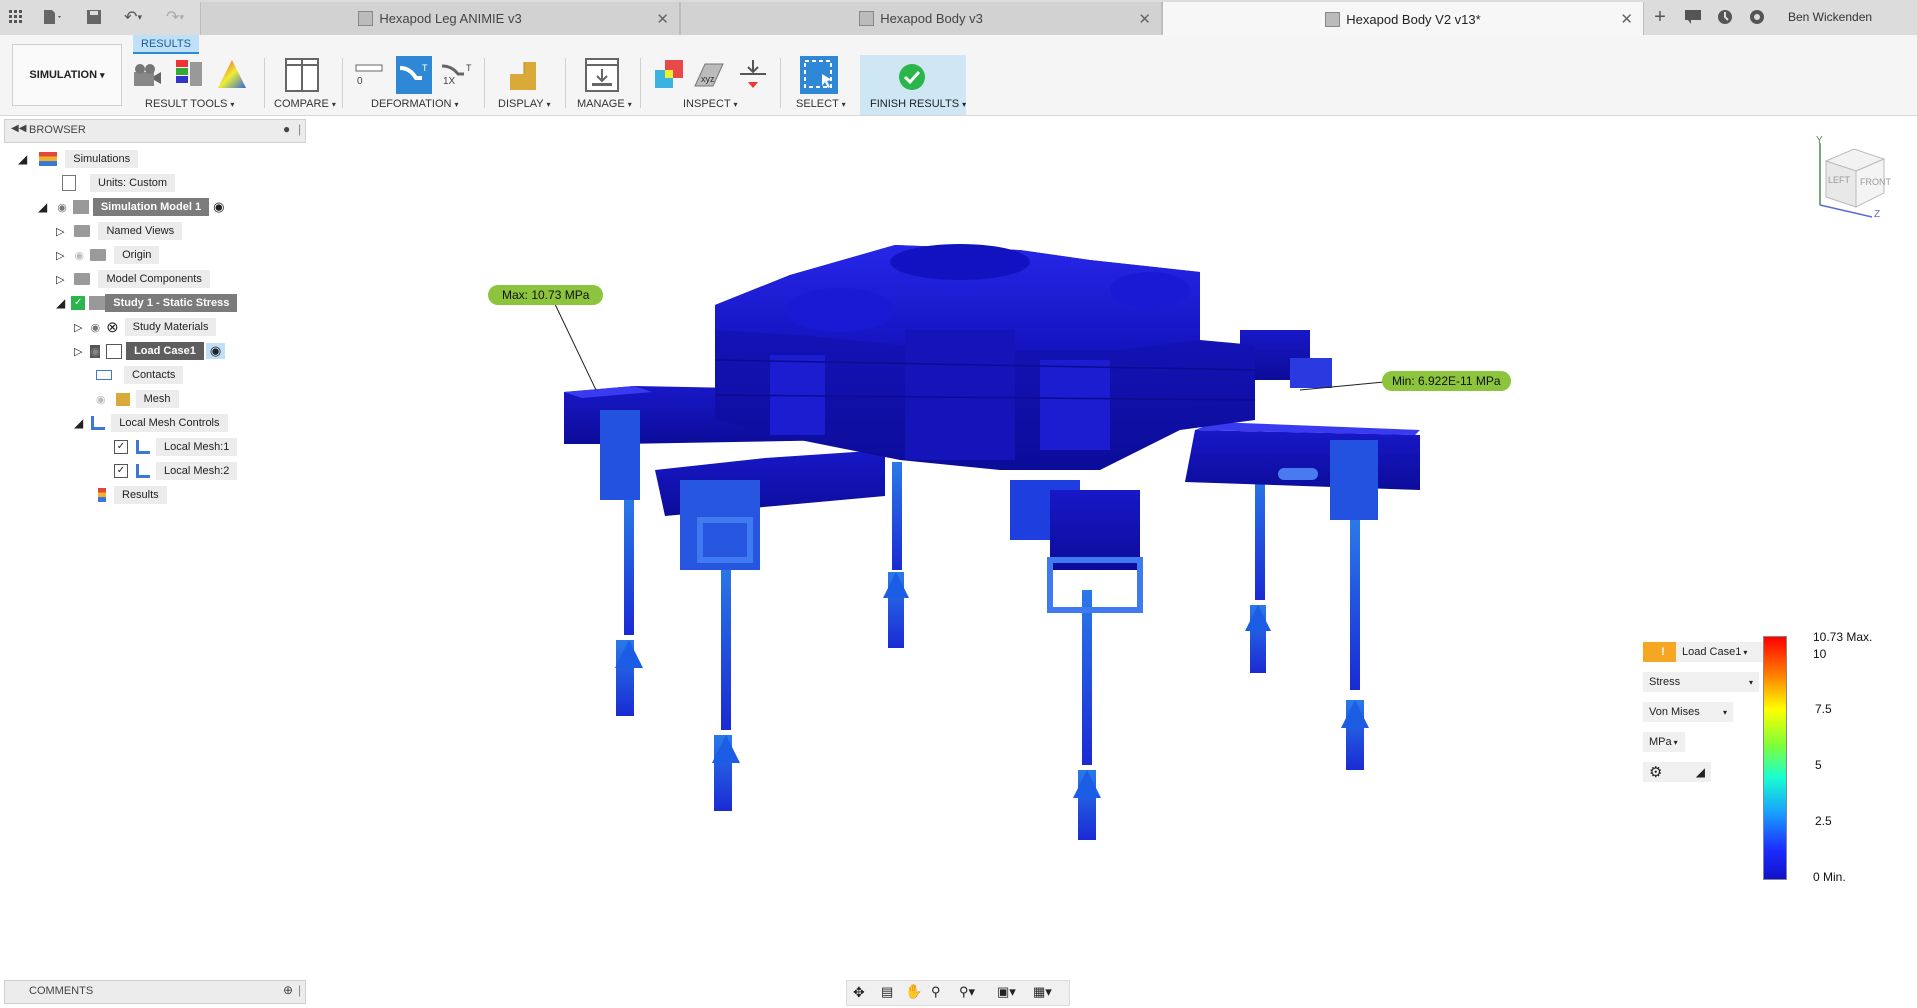  Describe the element at coordinates (887, 992) in the screenshot. I see `look-at-icon: ▤` at that location.